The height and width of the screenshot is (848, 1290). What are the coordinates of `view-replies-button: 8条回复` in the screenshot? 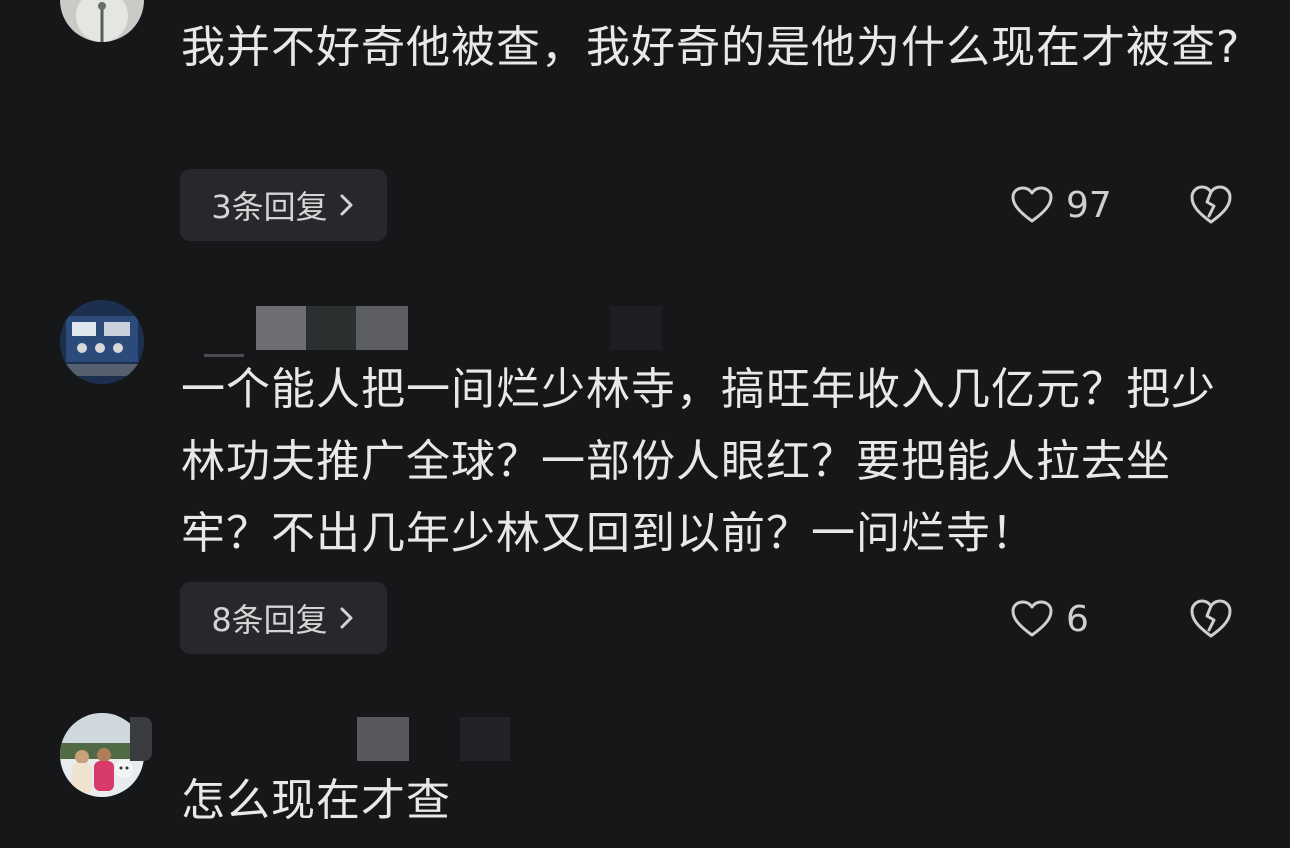 It's located at (283, 618).